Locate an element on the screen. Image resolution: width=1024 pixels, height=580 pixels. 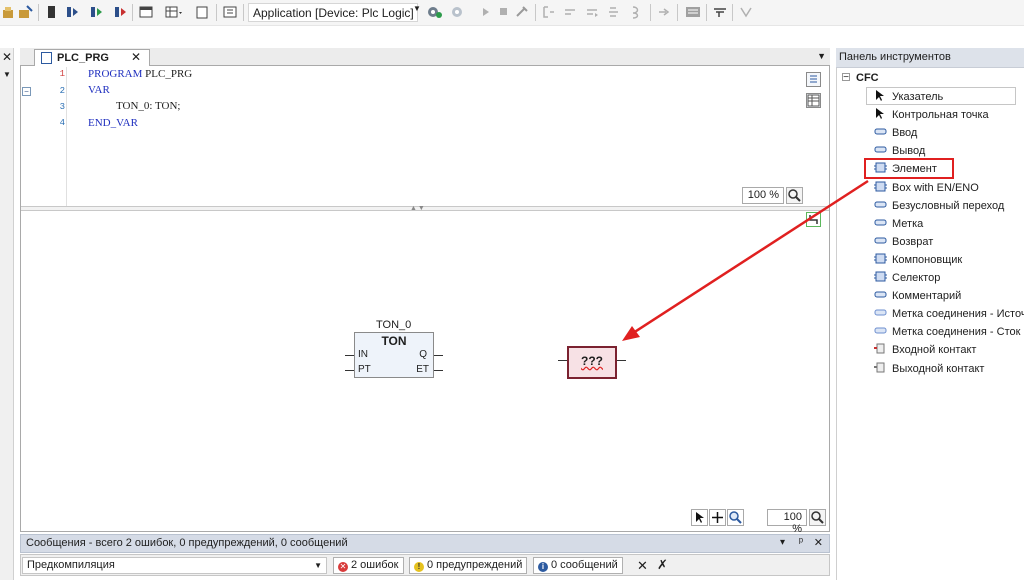
pointer-tool-icon is located at coordinates (699, 517).